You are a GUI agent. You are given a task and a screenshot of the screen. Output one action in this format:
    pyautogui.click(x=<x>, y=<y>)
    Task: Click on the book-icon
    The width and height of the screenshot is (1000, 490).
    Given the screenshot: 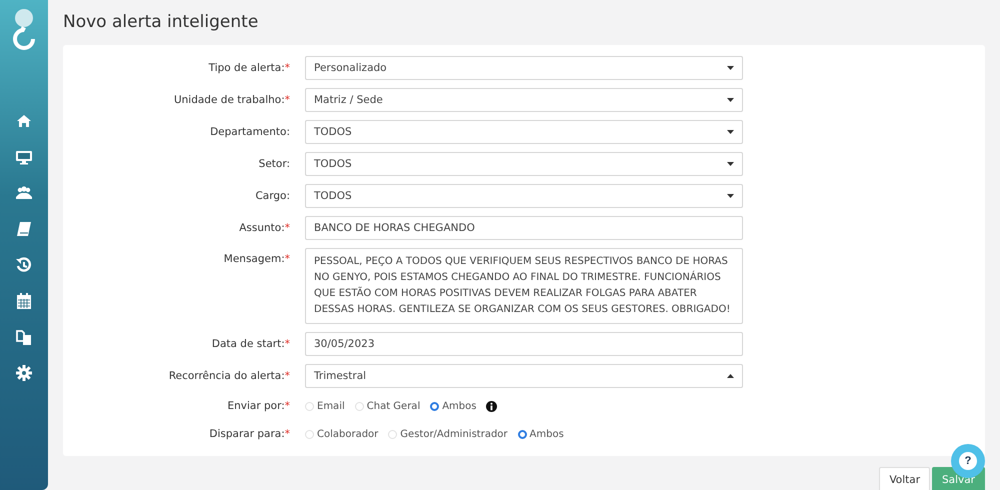 What is the action you would take?
    pyautogui.click(x=24, y=229)
    